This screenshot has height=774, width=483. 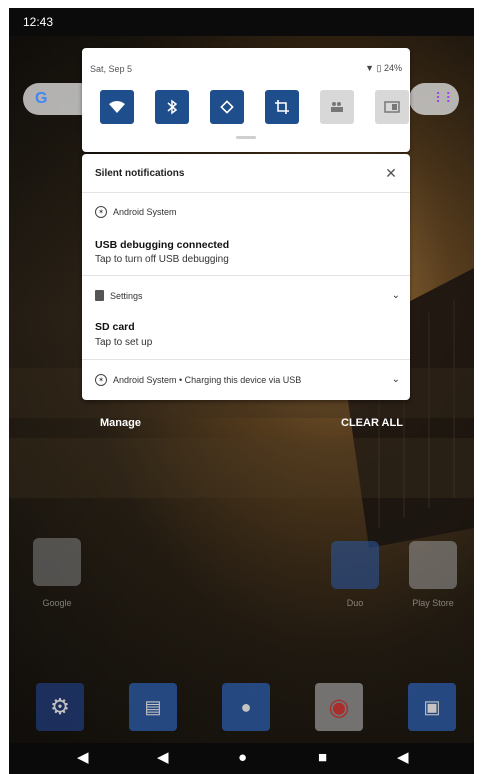 What do you see at coordinates (403, 758) in the screenshot?
I see `volume-up-icon: ◀` at bounding box center [403, 758].